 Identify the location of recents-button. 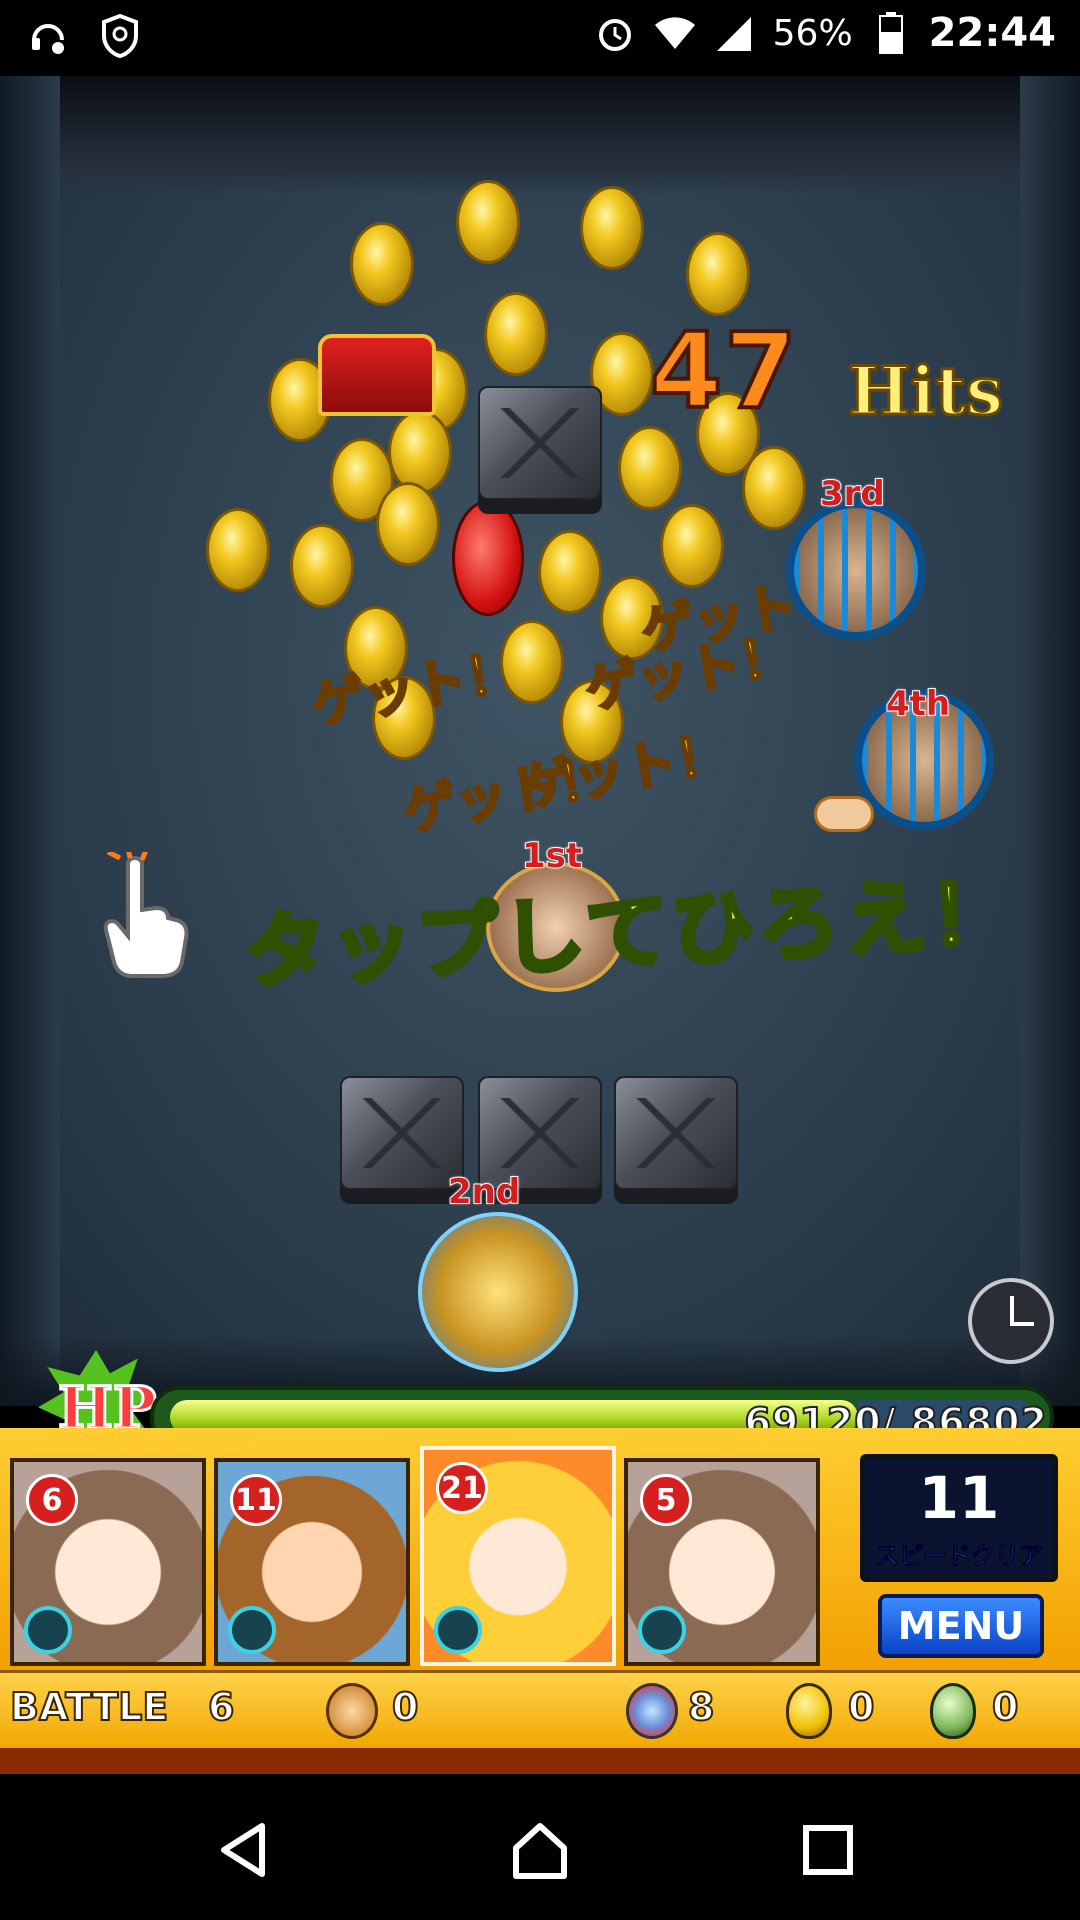
(828, 1850).